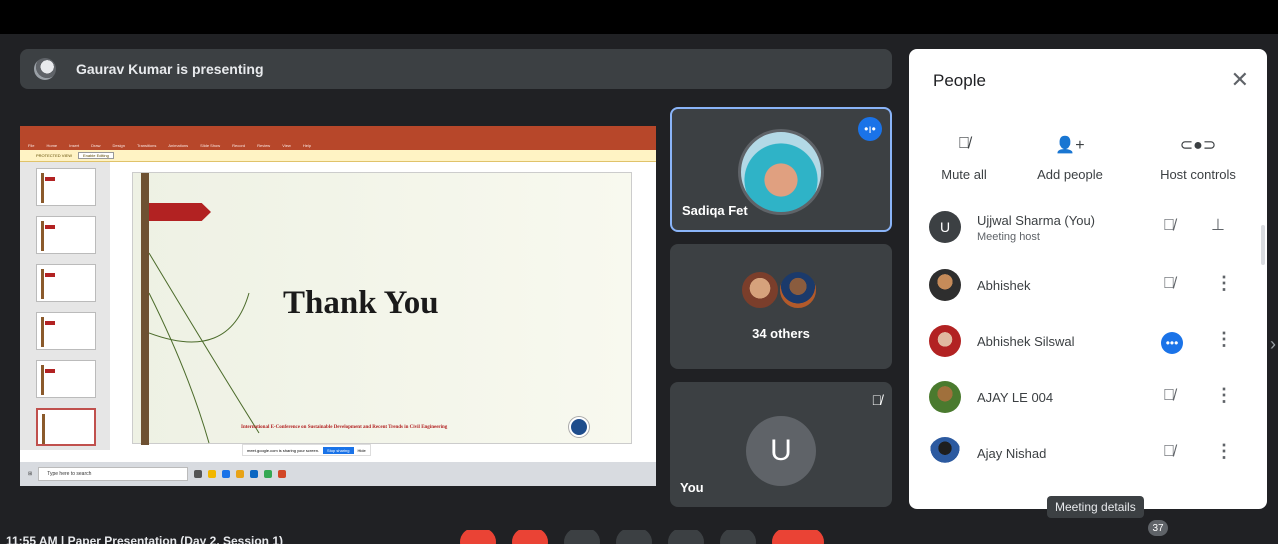  What do you see at coordinates (96, 145) in the screenshot?
I see `ribbon-draw: Draw` at bounding box center [96, 145].